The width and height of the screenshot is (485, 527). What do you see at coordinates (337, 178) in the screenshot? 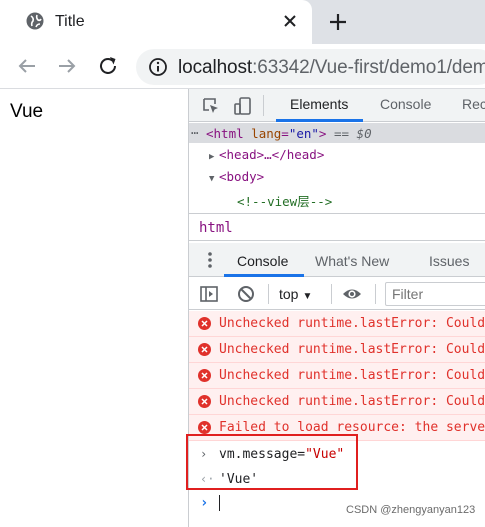
I see `tree-node-body: ▼ <body>` at bounding box center [337, 178].